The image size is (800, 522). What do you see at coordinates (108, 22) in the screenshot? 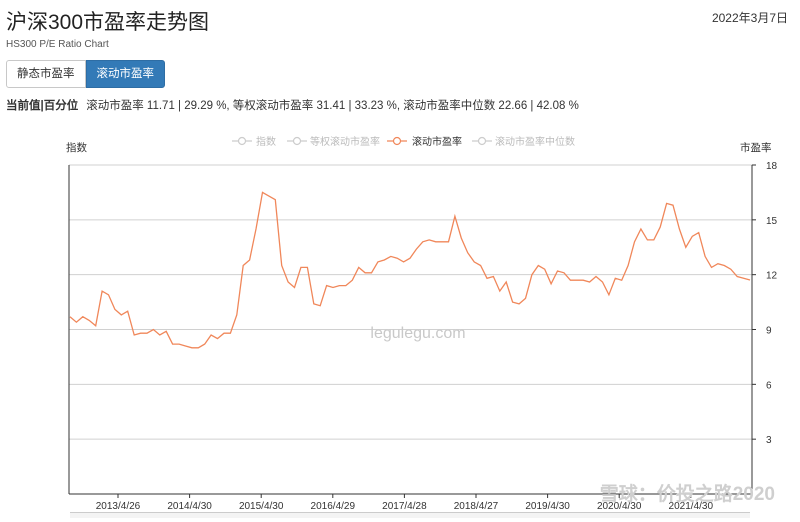
I see `page-title: 沪深300市盈率走势图` at bounding box center [108, 22].